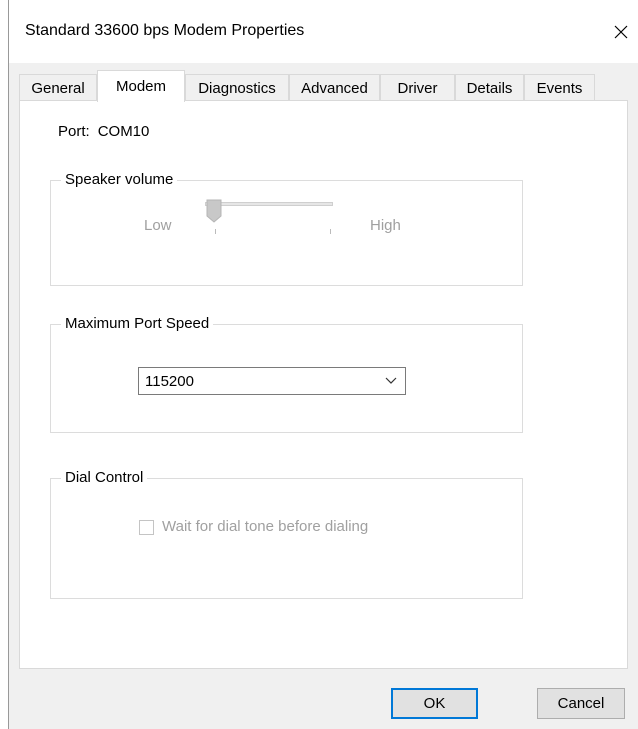 The height and width of the screenshot is (729, 638). What do you see at coordinates (391, 380) in the screenshot?
I see `chevron-down-icon` at bounding box center [391, 380].